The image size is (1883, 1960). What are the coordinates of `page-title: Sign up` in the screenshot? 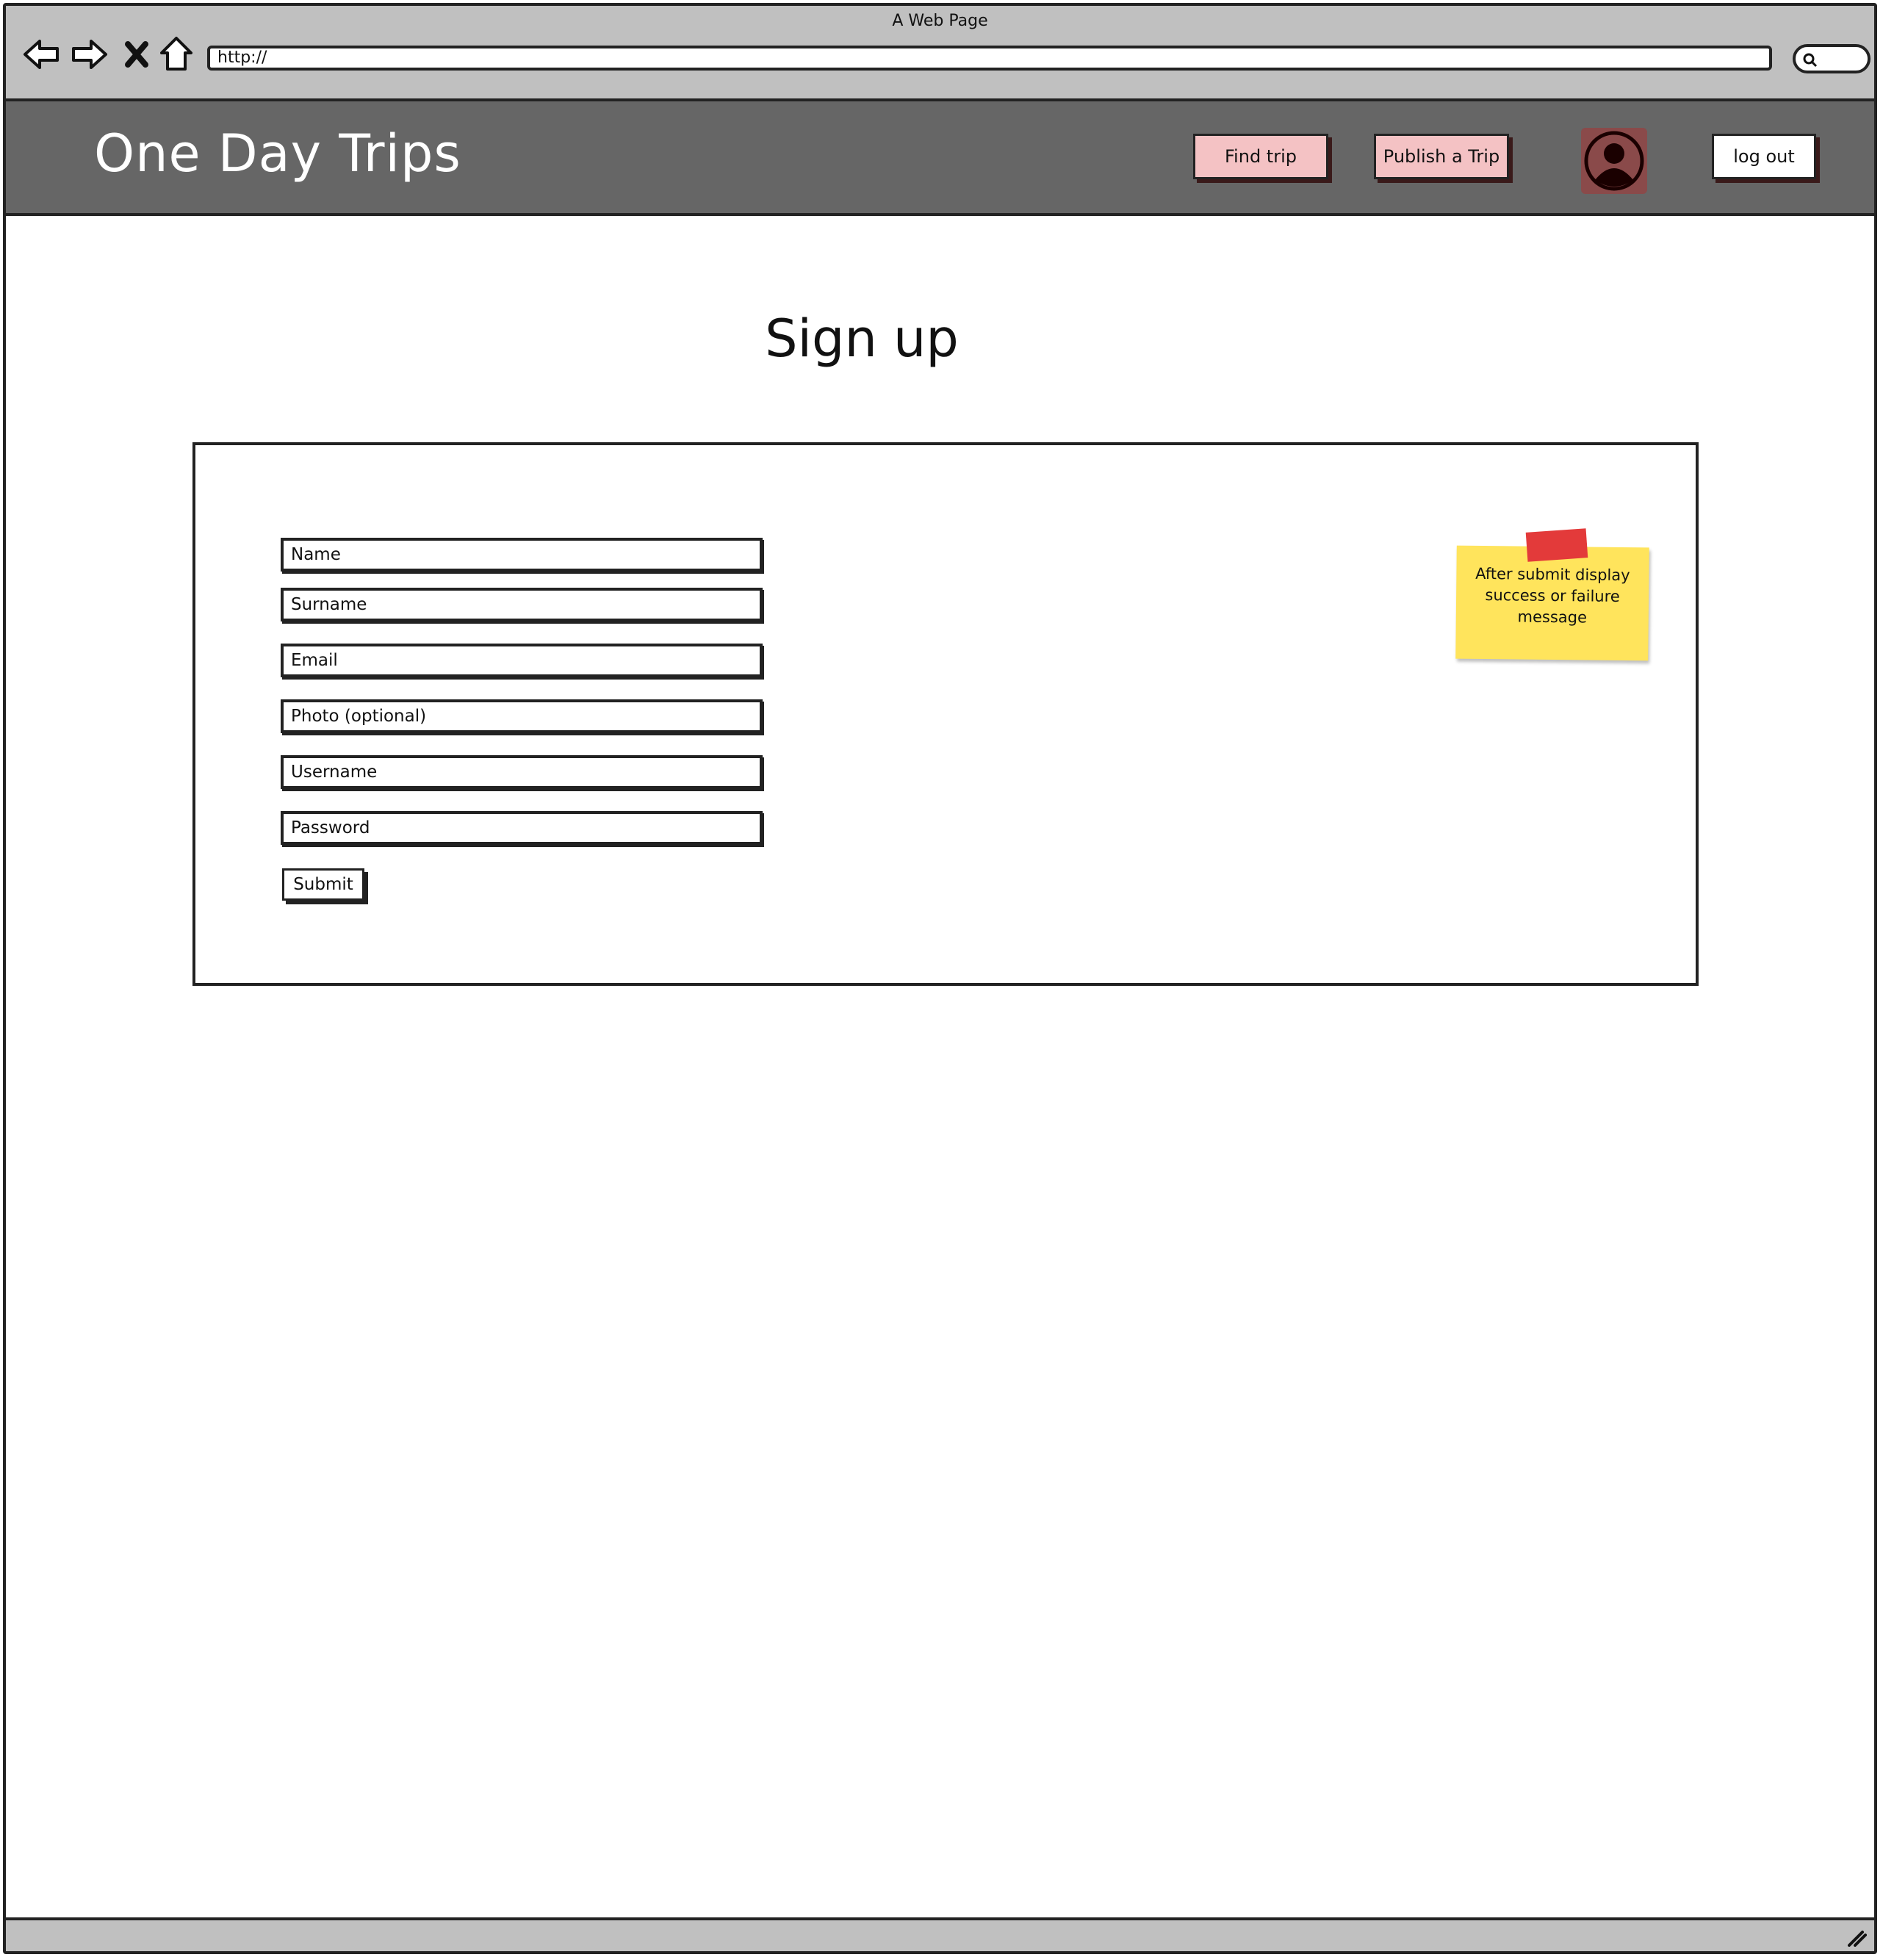 It's located at (862, 339).